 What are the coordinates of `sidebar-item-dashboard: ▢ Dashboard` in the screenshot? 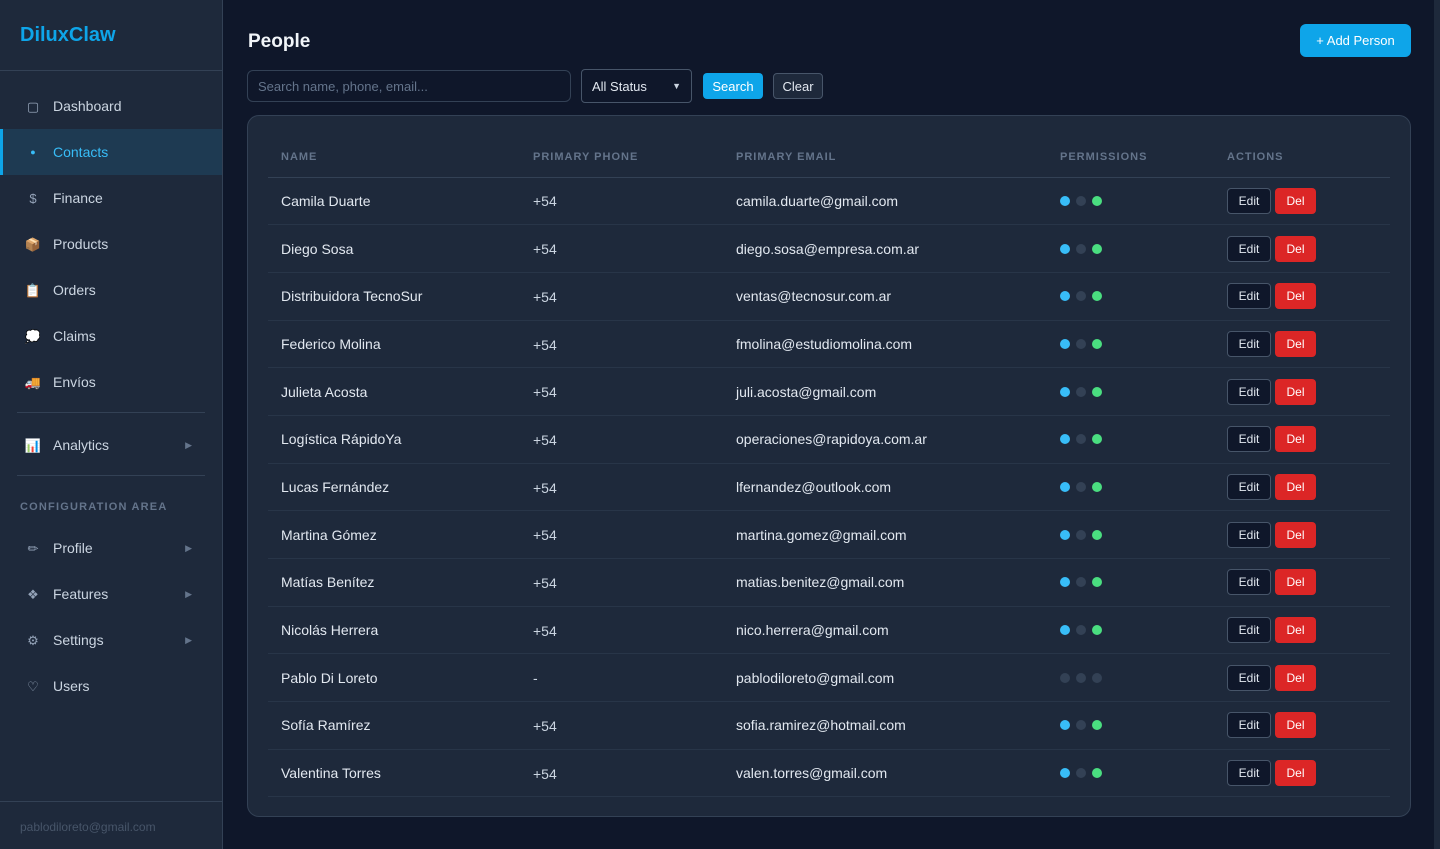 It's located at (111, 106).